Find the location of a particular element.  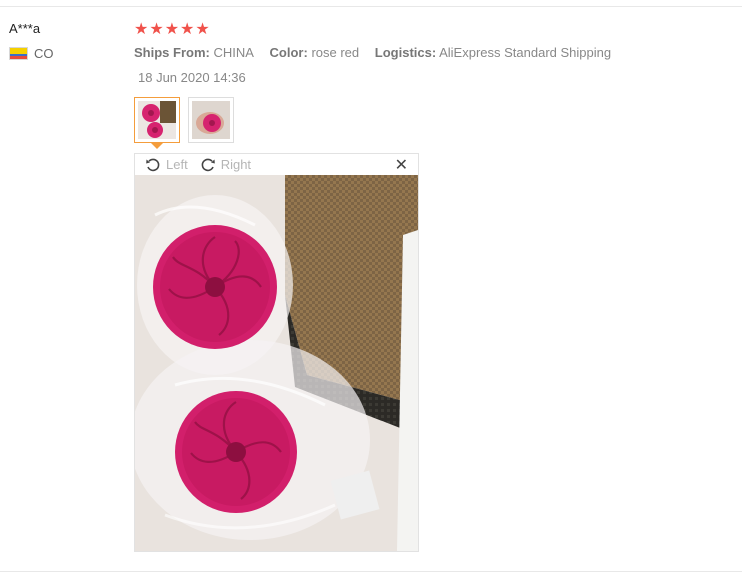

rotate-right-label: Right is located at coordinates (236, 164).